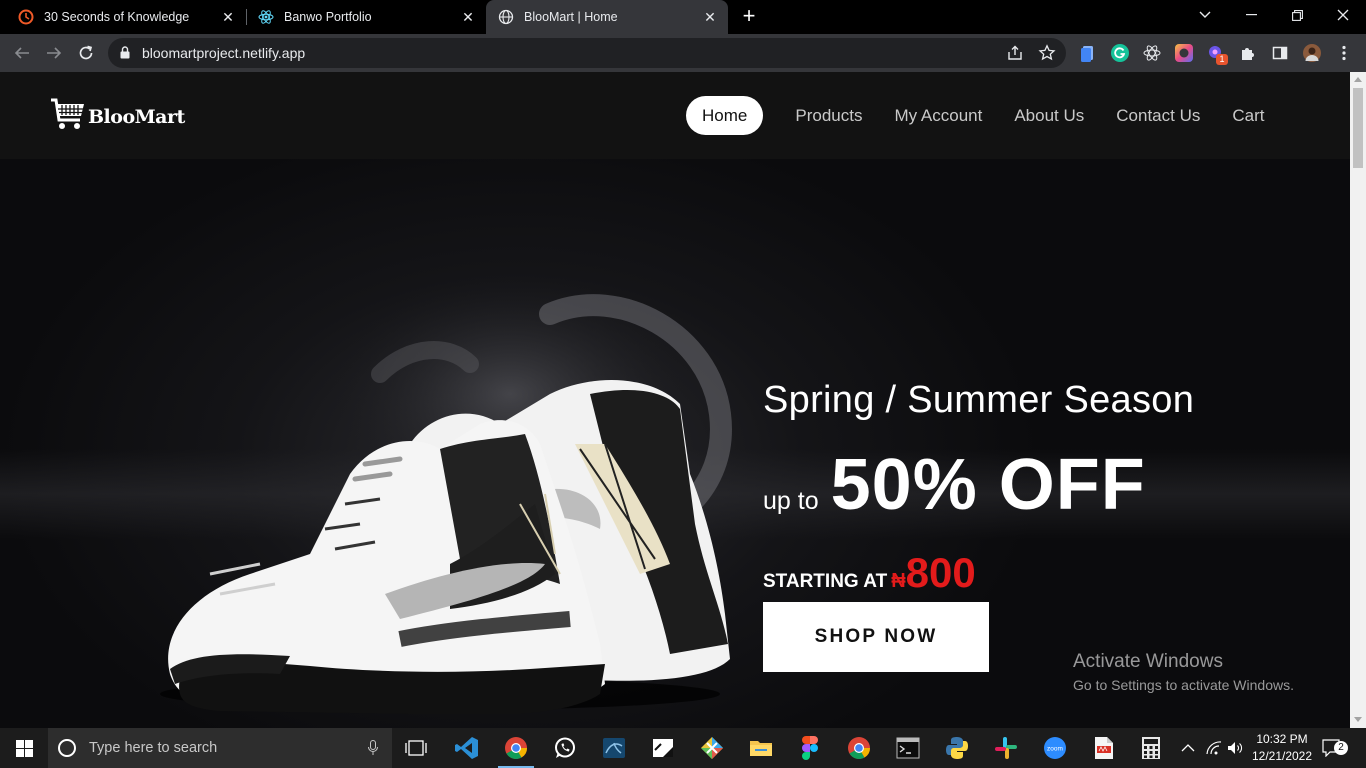 The height and width of the screenshot is (768, 1366). I want to click on scroll-up-arrow-icon, so click(1358, 79).